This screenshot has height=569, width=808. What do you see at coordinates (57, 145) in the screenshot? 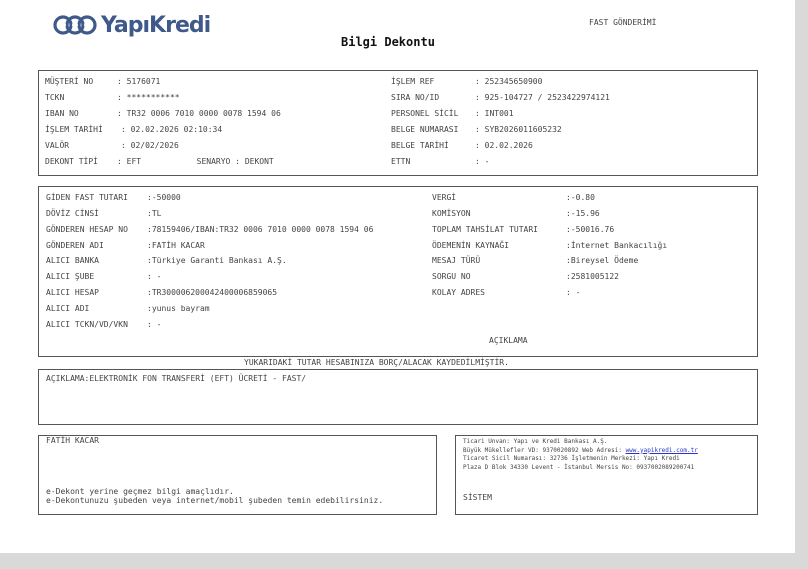
I see `label: VALÖR` at bounding box center [57, 145].